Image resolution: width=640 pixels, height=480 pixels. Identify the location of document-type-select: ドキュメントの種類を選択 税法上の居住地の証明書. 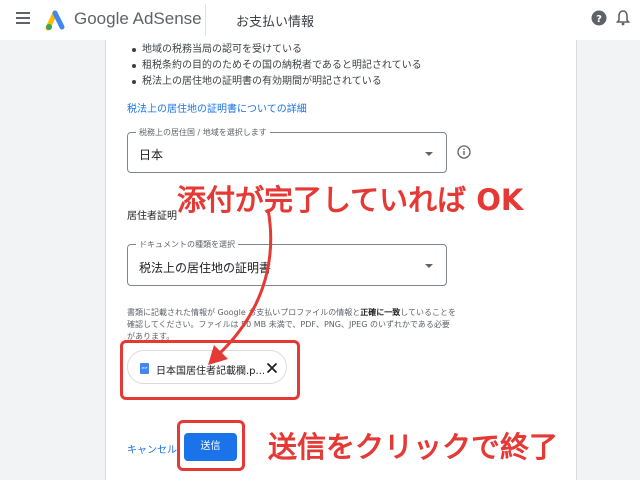
(287, 262).